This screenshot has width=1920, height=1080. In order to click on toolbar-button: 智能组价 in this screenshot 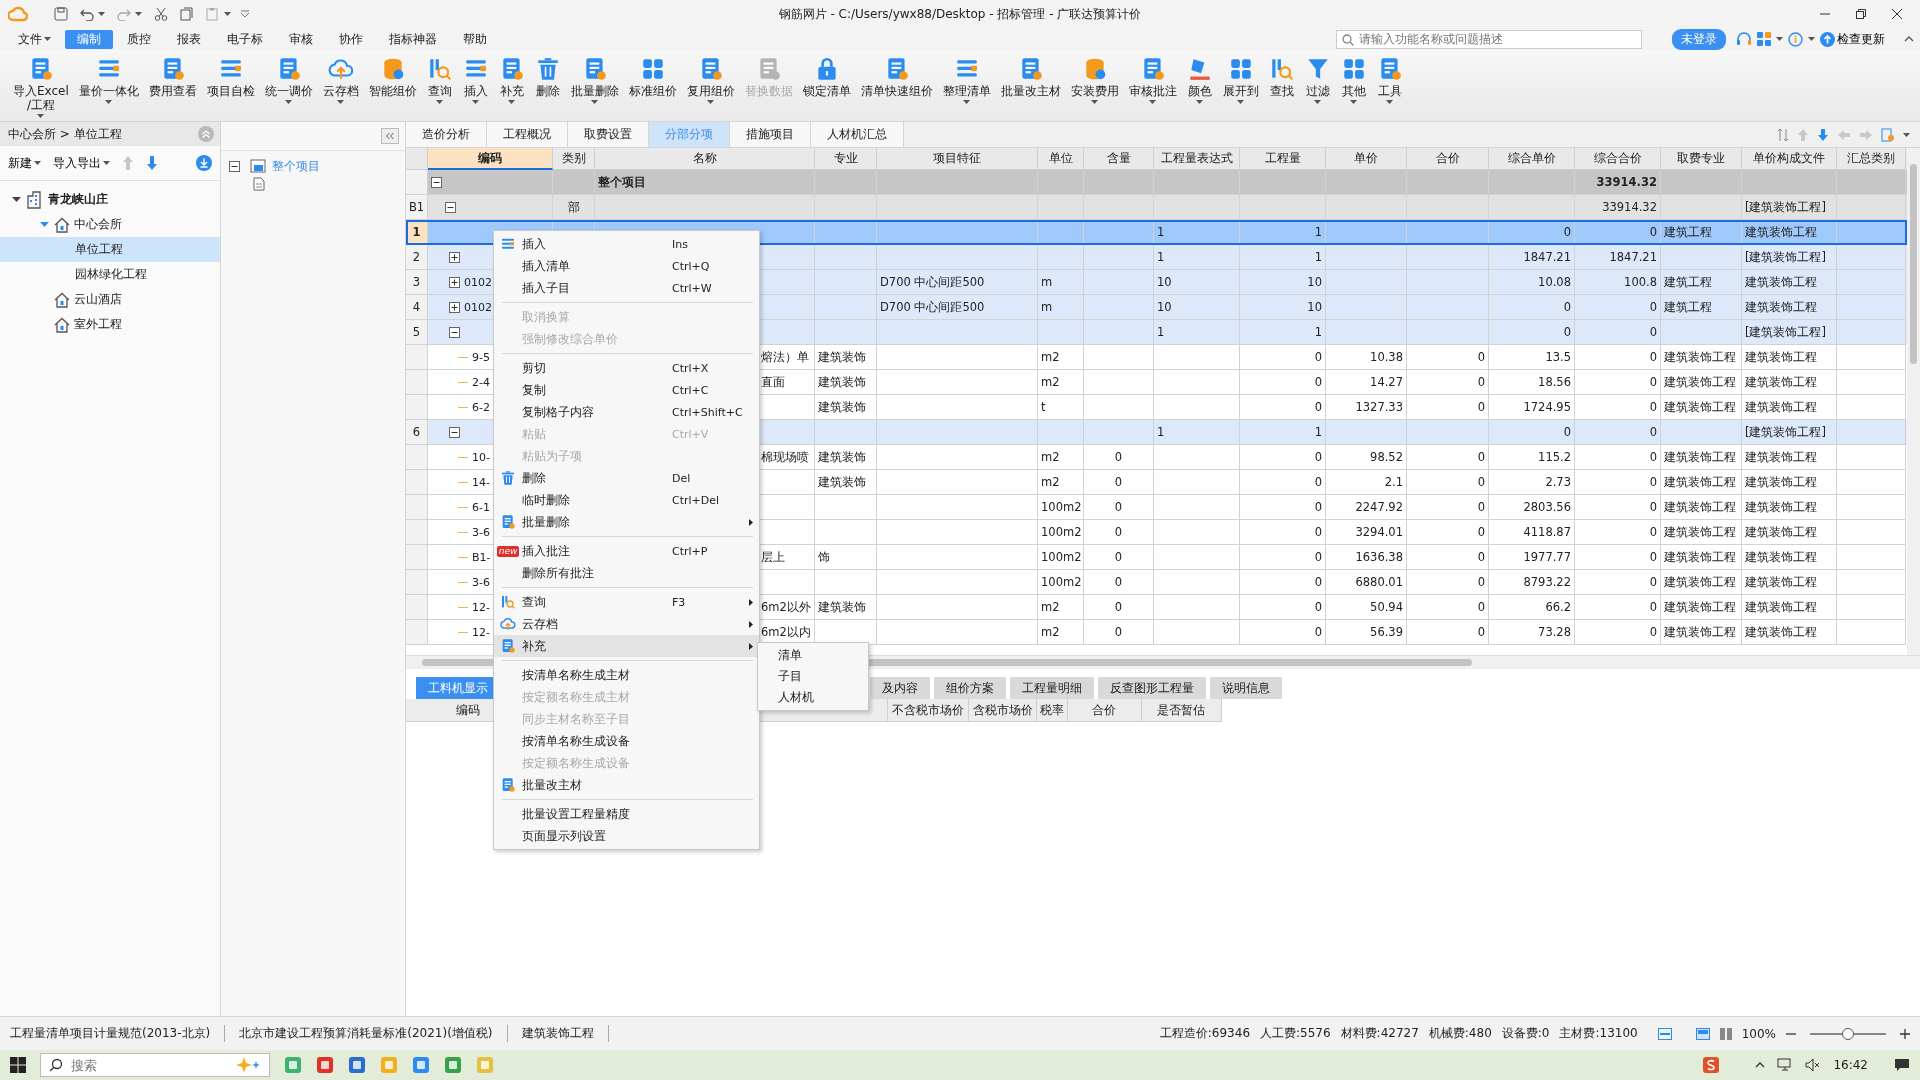, I will do `click(392, 77)`.